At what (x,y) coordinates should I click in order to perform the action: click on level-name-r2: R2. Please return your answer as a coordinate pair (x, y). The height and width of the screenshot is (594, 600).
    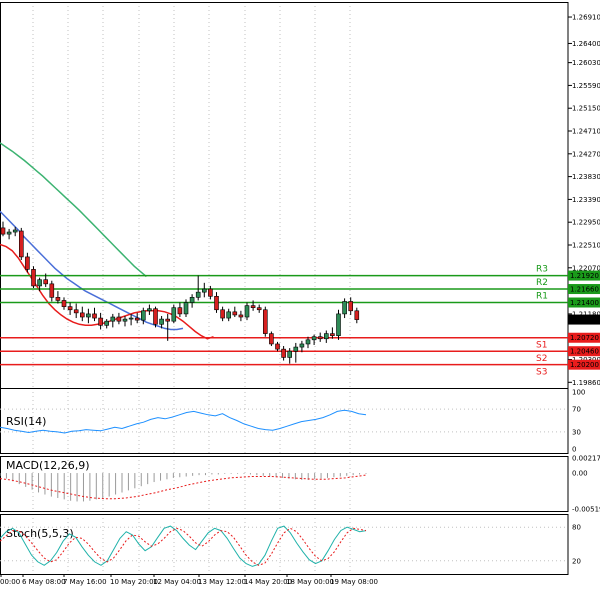
    Looking at the image, I should click on (542, 283).